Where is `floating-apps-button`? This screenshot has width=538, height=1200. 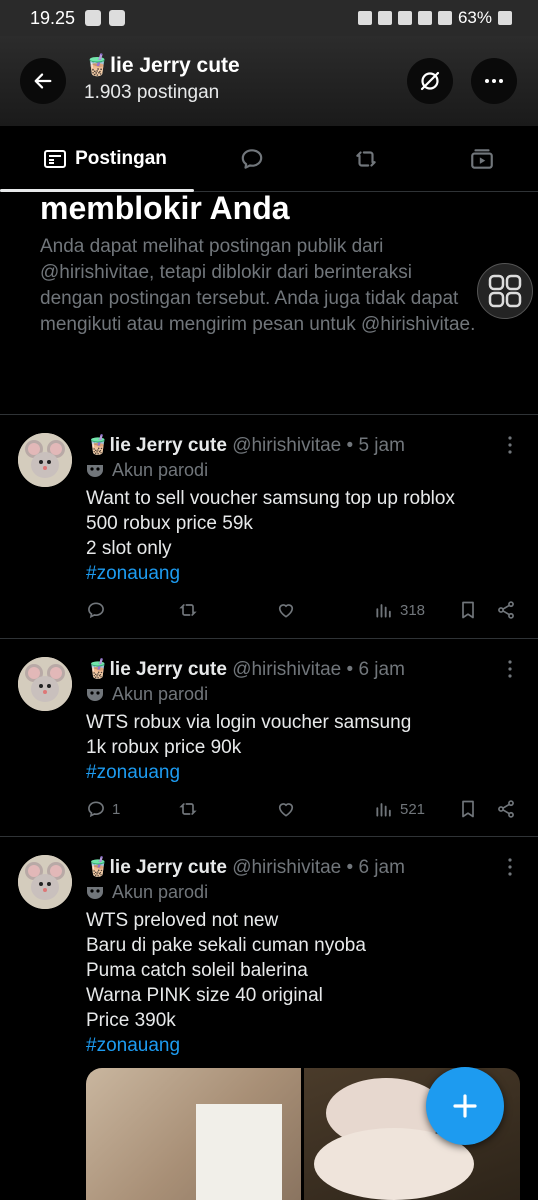 floating-apps-button is located at coordinates (505, 291).